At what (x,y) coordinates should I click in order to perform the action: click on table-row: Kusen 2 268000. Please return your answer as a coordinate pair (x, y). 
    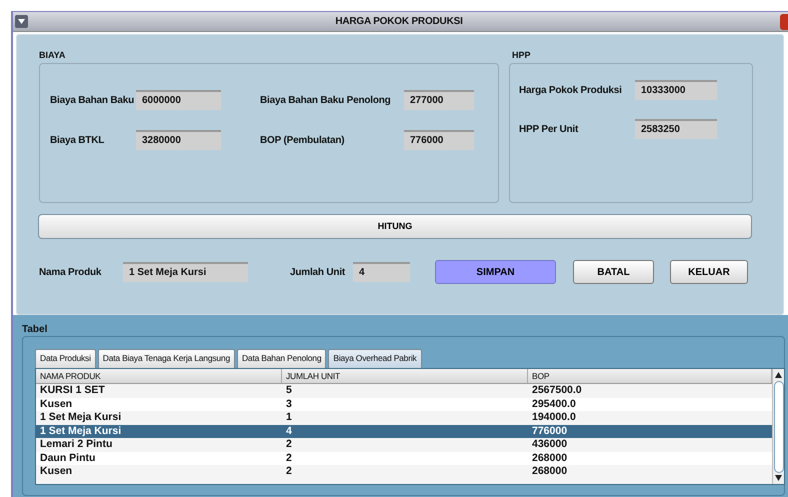
    Looking at the image, I should click on (404, 471).